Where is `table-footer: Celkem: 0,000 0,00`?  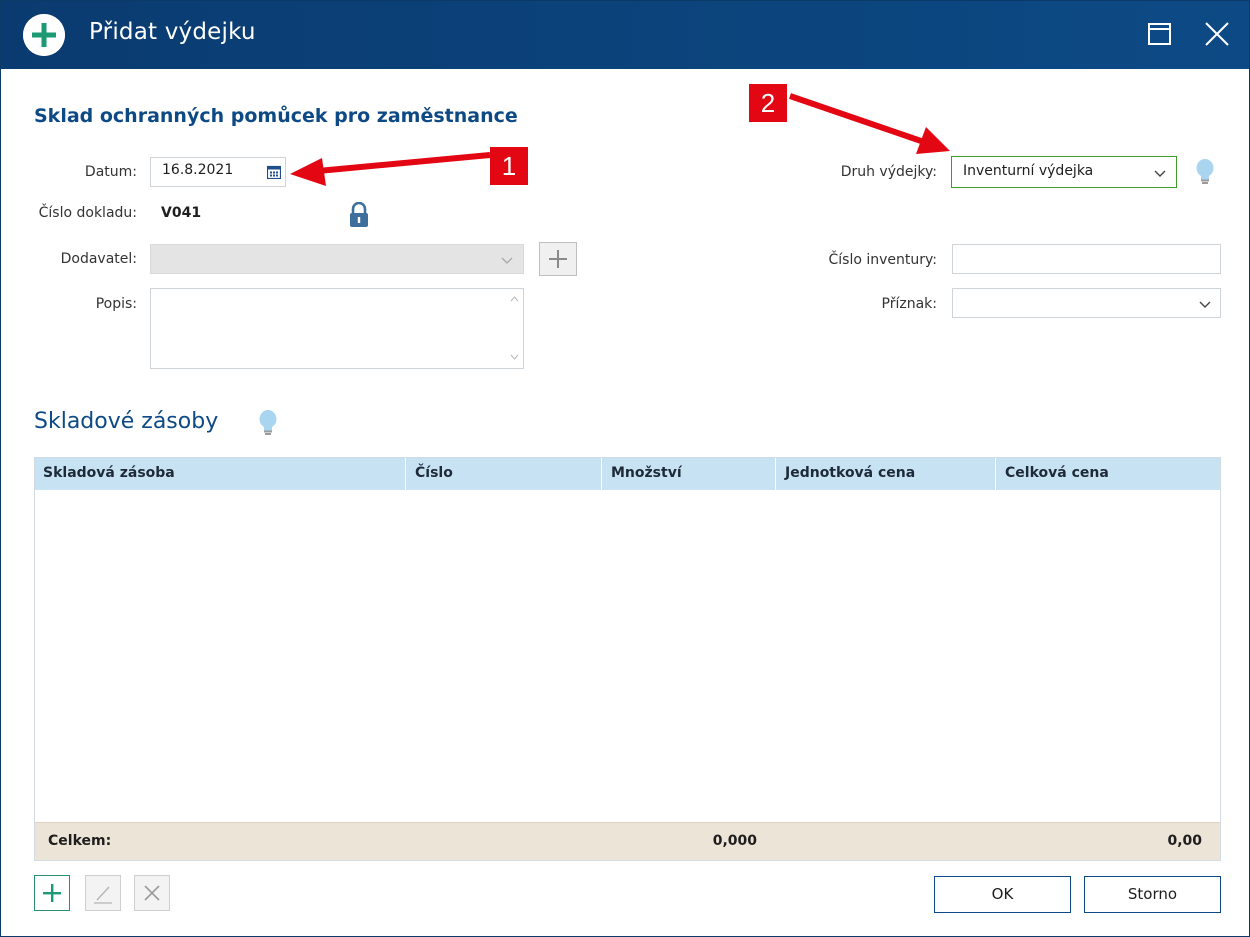 table-footer: Celkem: 0,000 0,00 is located at coordinates (627, 841).